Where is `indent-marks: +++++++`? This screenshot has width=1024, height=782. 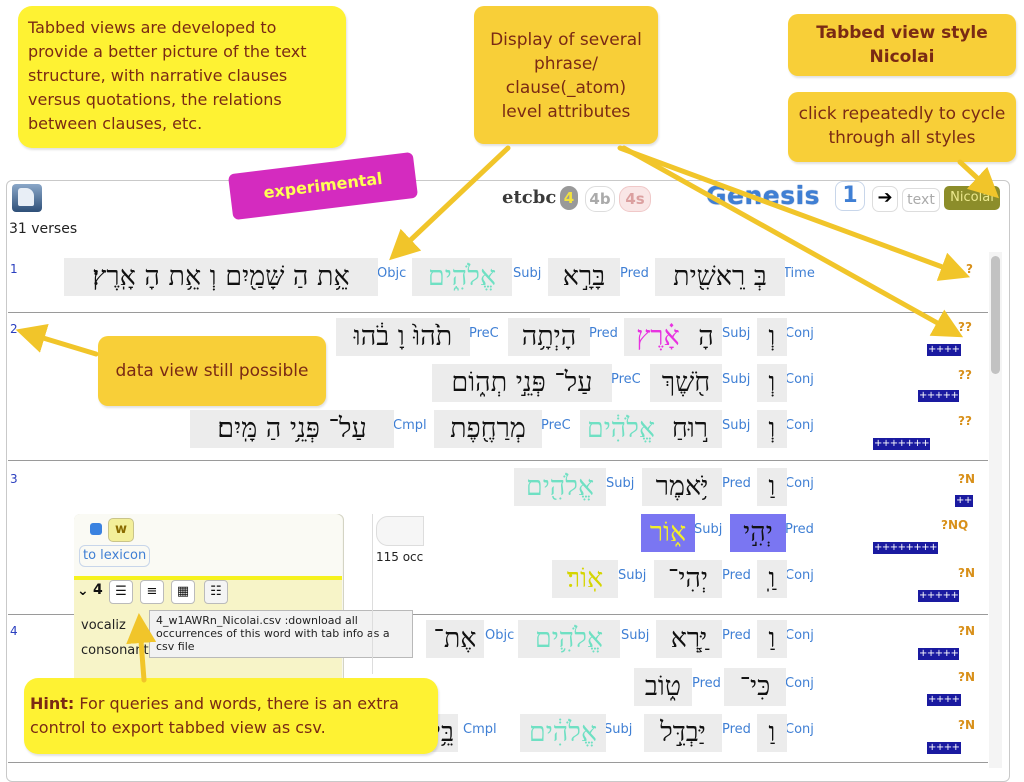 indent-marks: +++++++ is located at coordinates (902, 444).